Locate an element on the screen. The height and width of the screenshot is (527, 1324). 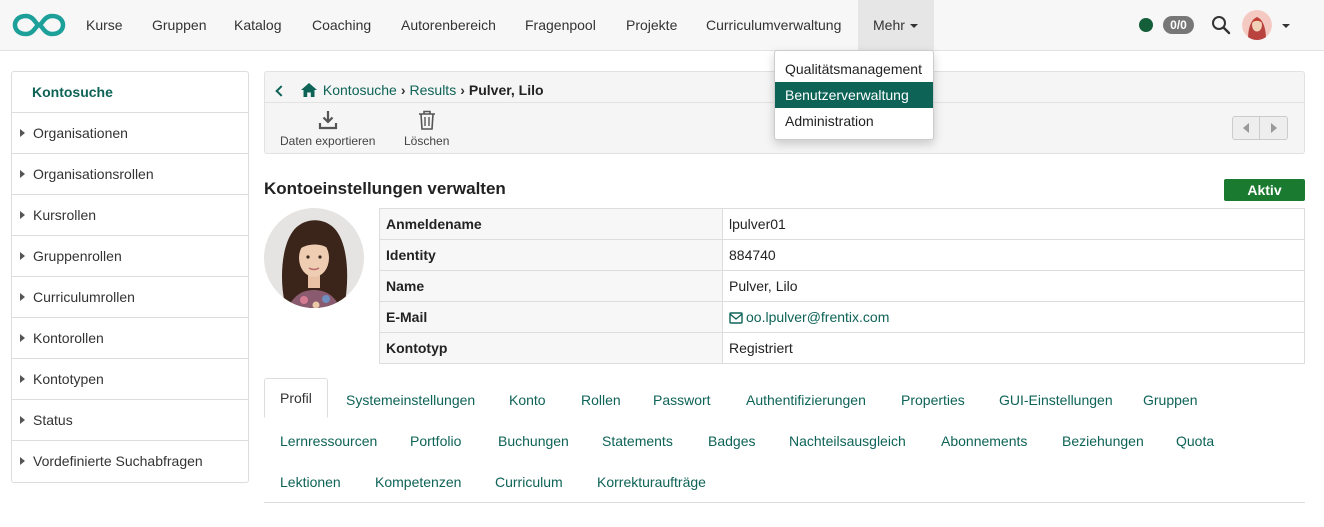
profile-portrait-image is located at coordinates (314, 258).